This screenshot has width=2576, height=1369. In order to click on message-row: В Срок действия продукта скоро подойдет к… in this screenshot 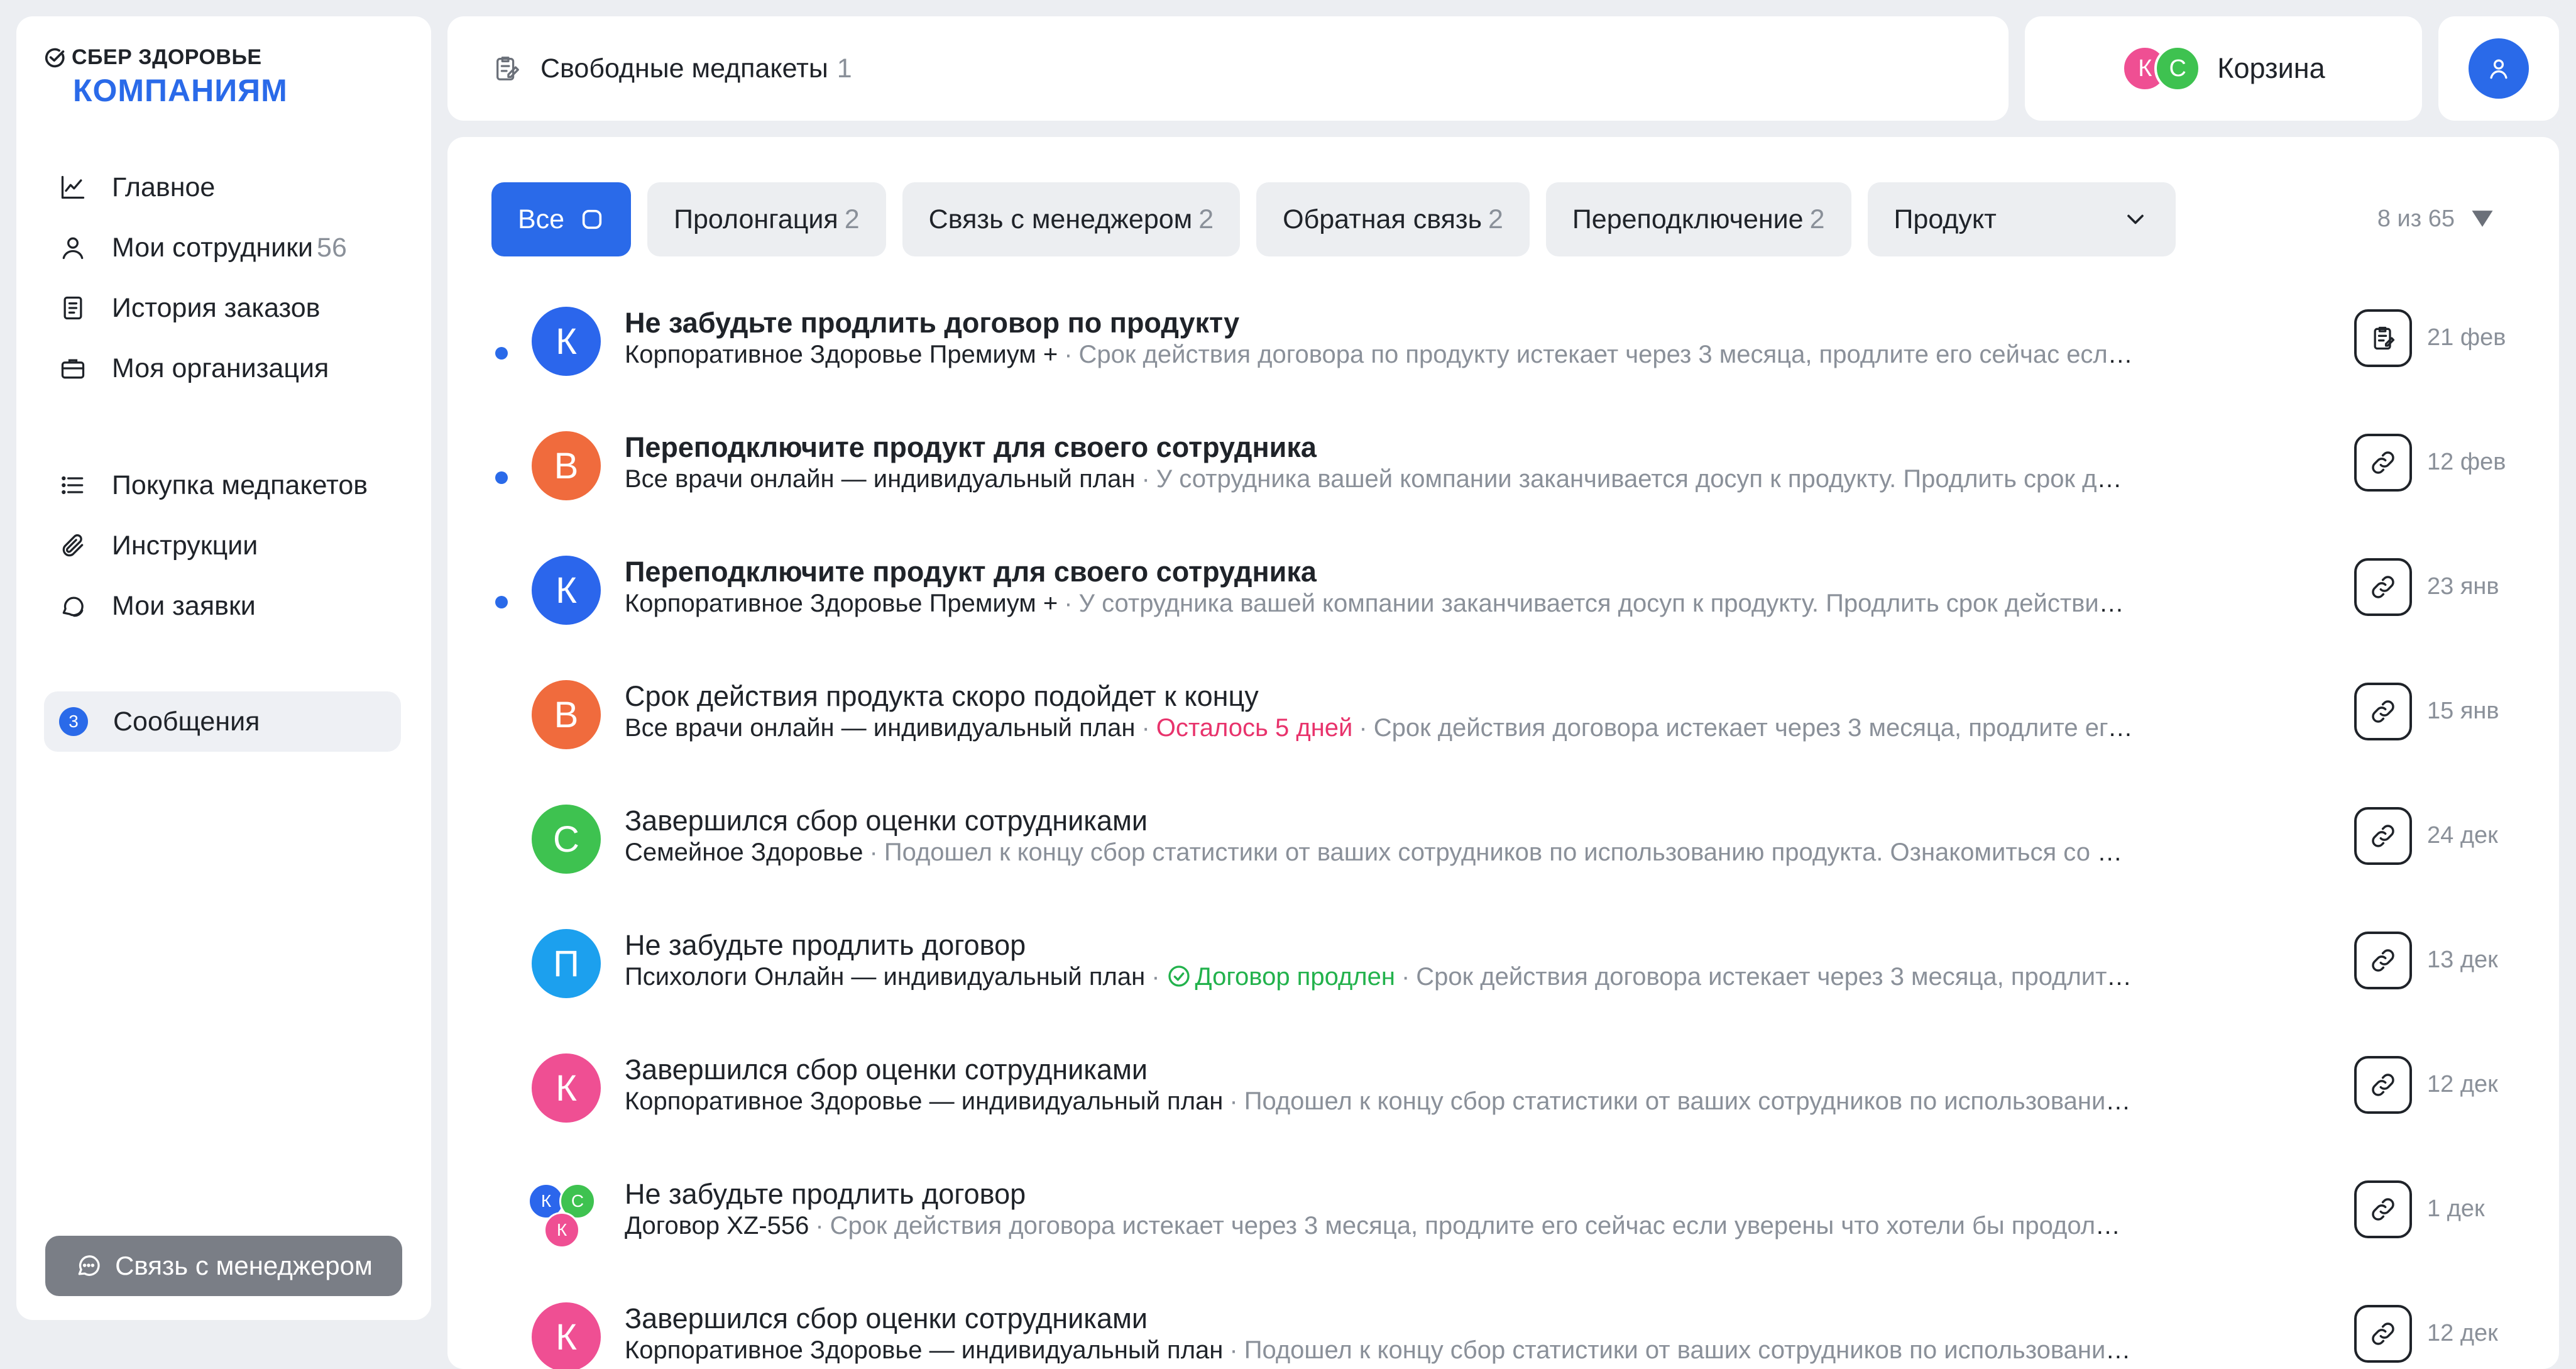, I will do `click(1503, 737)`.